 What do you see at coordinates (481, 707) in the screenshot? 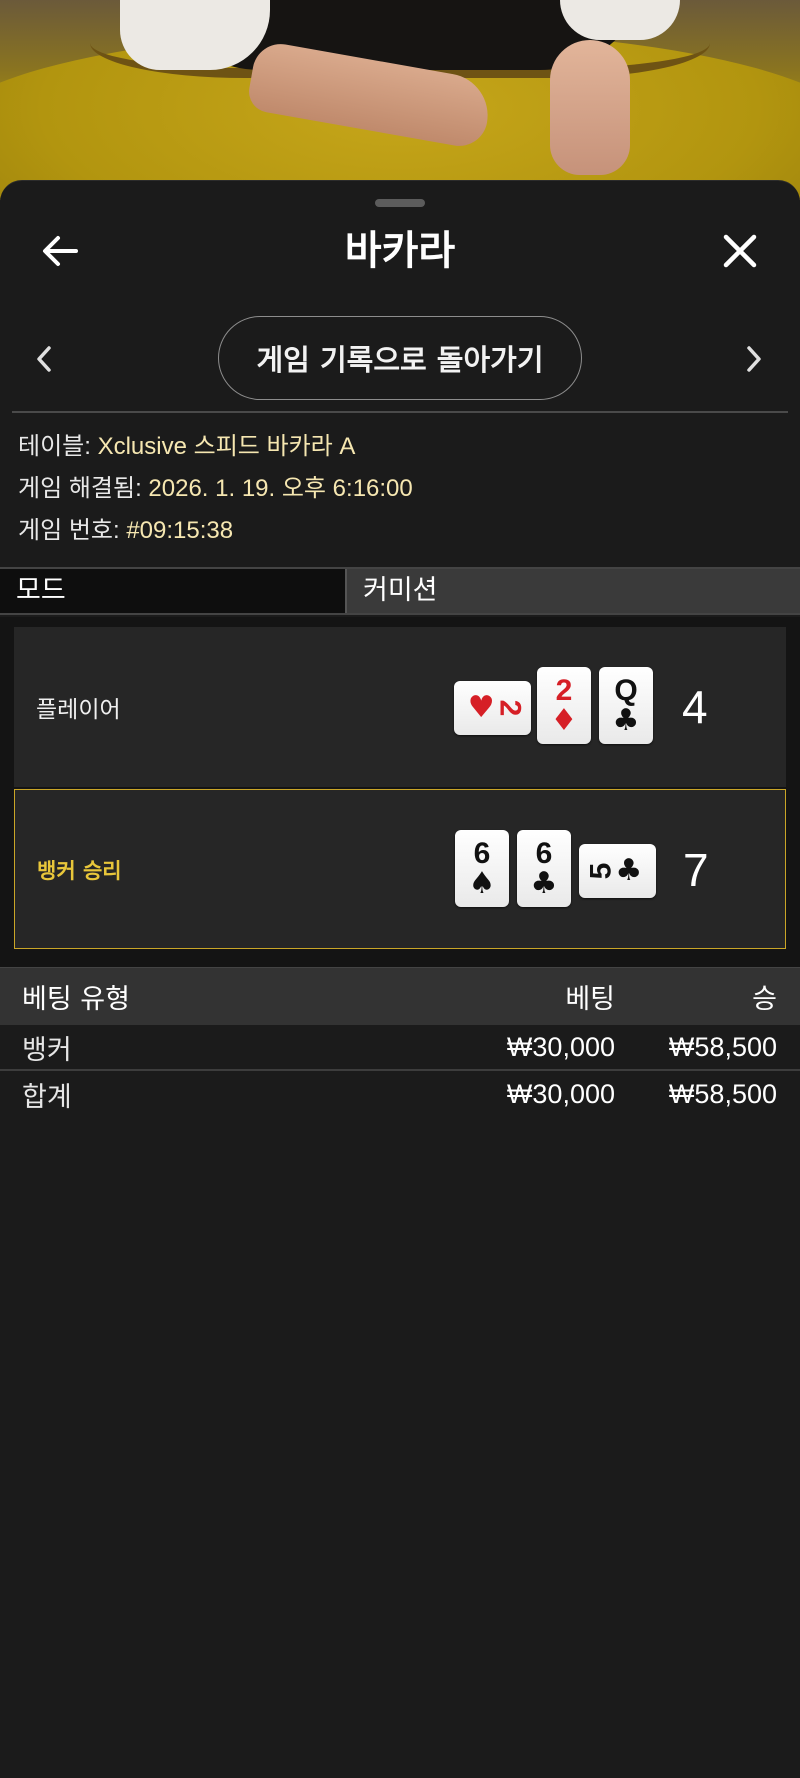
I see `heart-suit-icon: ♥` at bounding box center [481, 707].